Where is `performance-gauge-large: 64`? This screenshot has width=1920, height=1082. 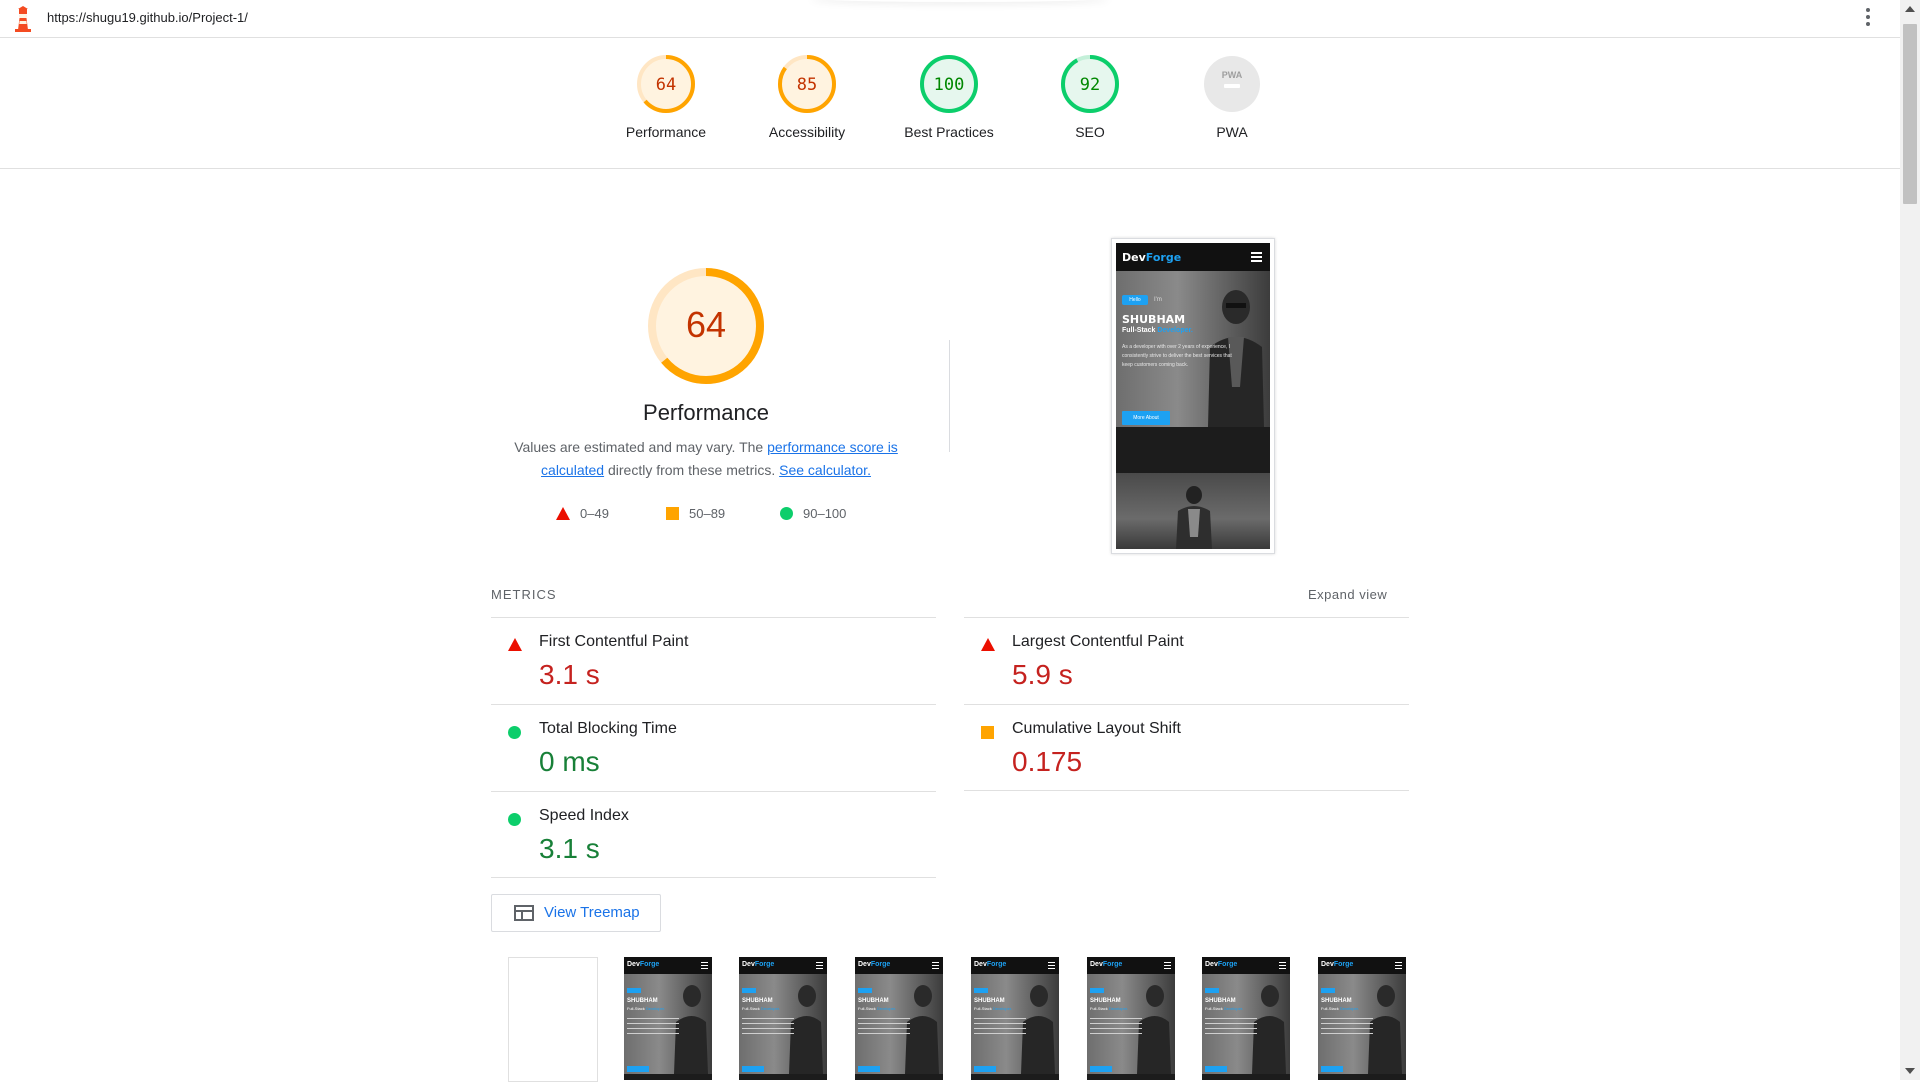
performance-gauge-large: 64 is located at coordinates (706, 326).